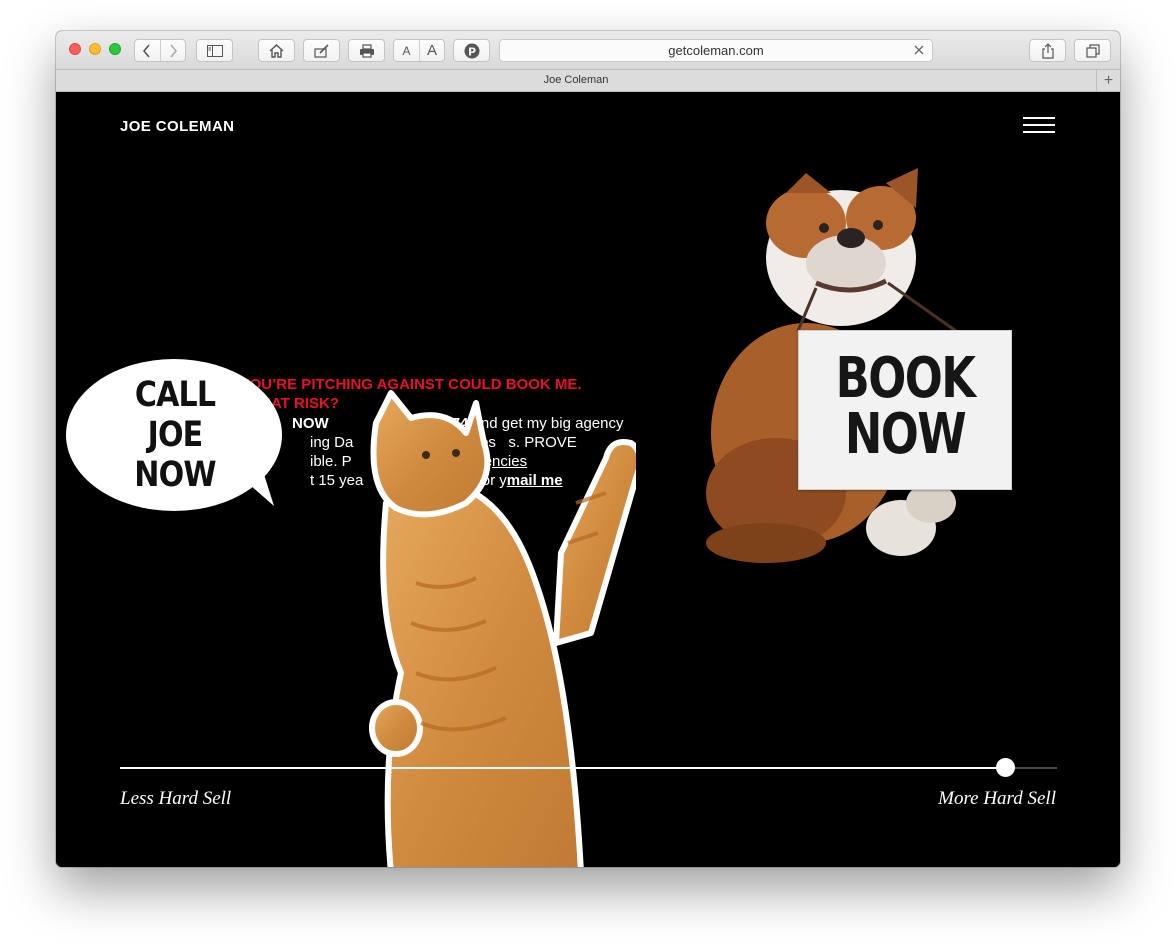 The height and width of the screenshot is (947, 1176). I want to click on print-icon, so click(366, 50).